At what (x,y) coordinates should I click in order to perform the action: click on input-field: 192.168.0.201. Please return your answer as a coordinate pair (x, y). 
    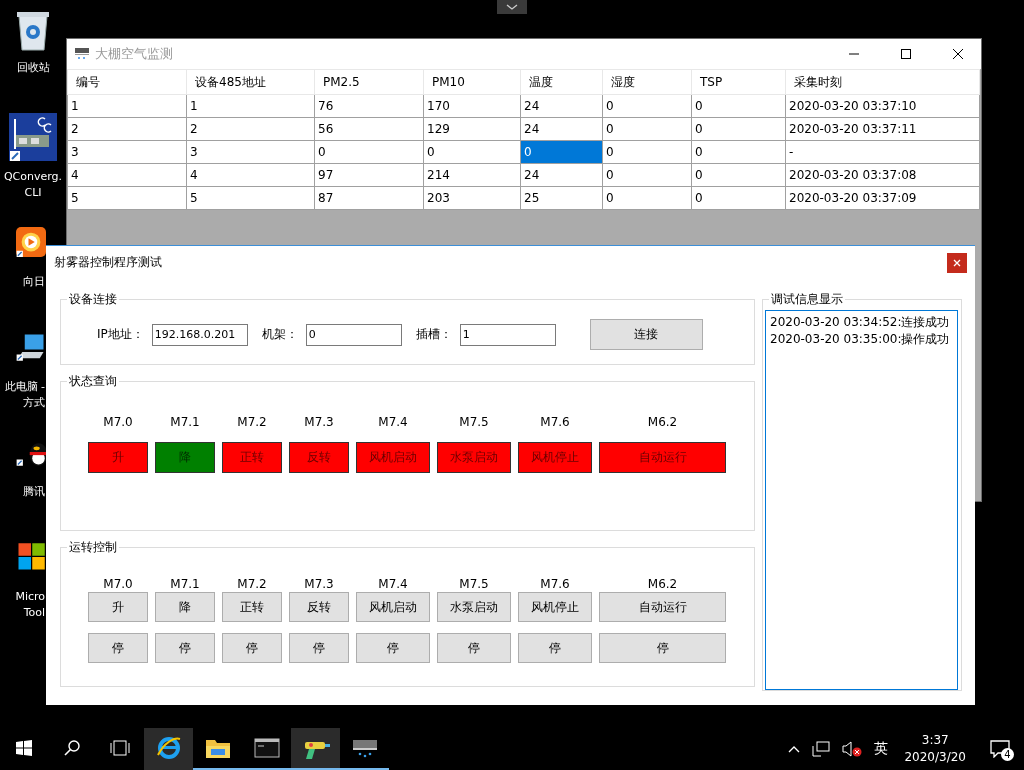
    Looking at the image, I should click on (199, 334).